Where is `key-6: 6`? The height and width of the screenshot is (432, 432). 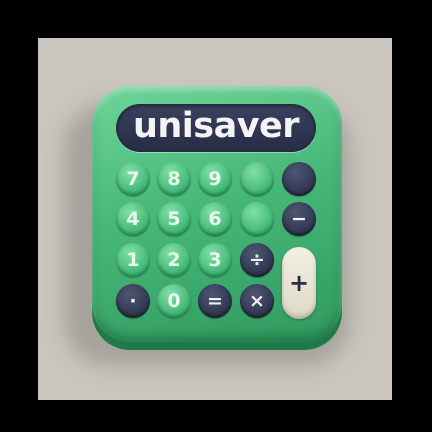
key-6: 6 is located at coordinates (215, 219).